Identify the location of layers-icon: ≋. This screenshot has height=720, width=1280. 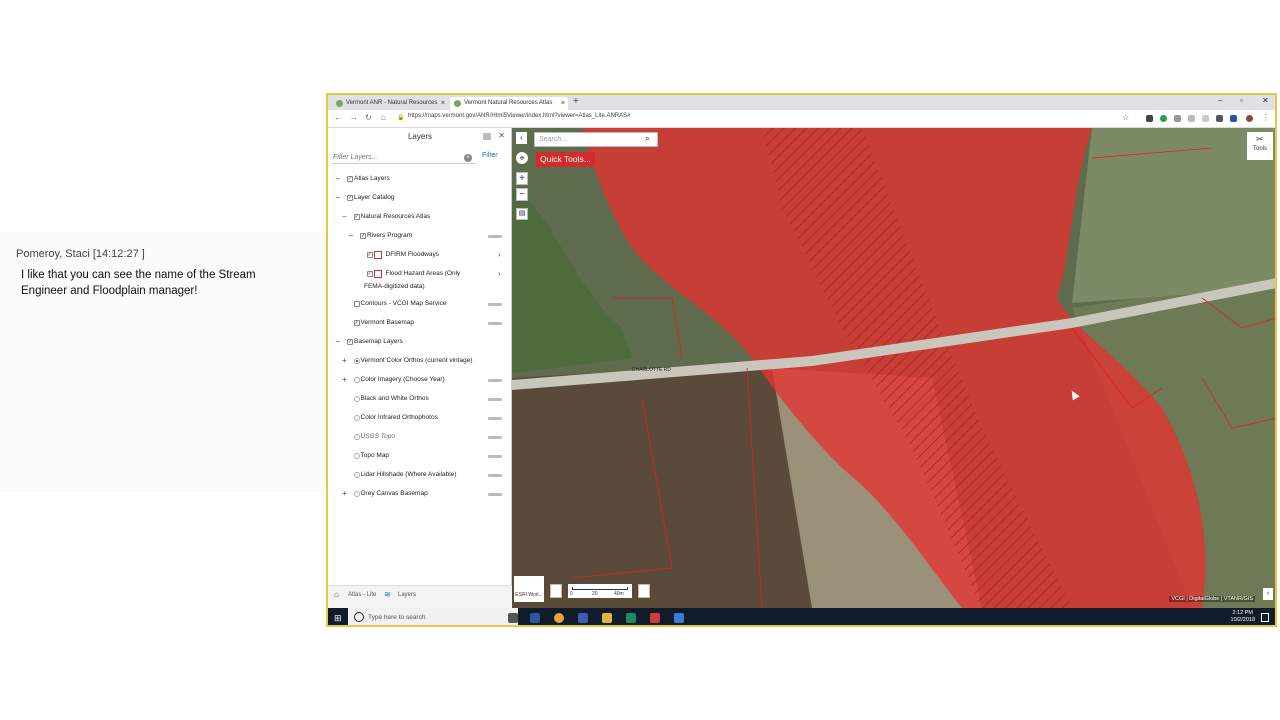
(387, 594).